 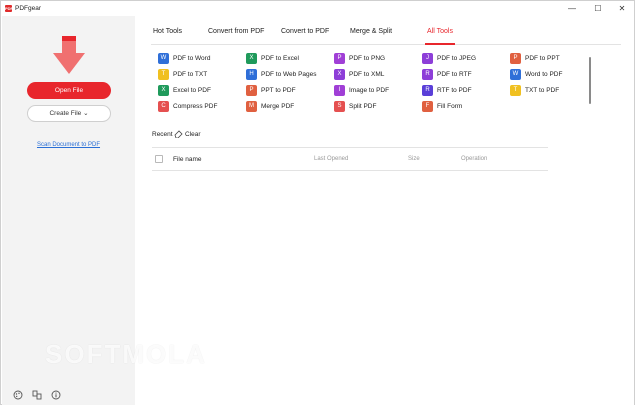 What do you see at coordinates (414, 159) in the screenshot?
I see `column-size: Size` at bounding box center [414, 159].